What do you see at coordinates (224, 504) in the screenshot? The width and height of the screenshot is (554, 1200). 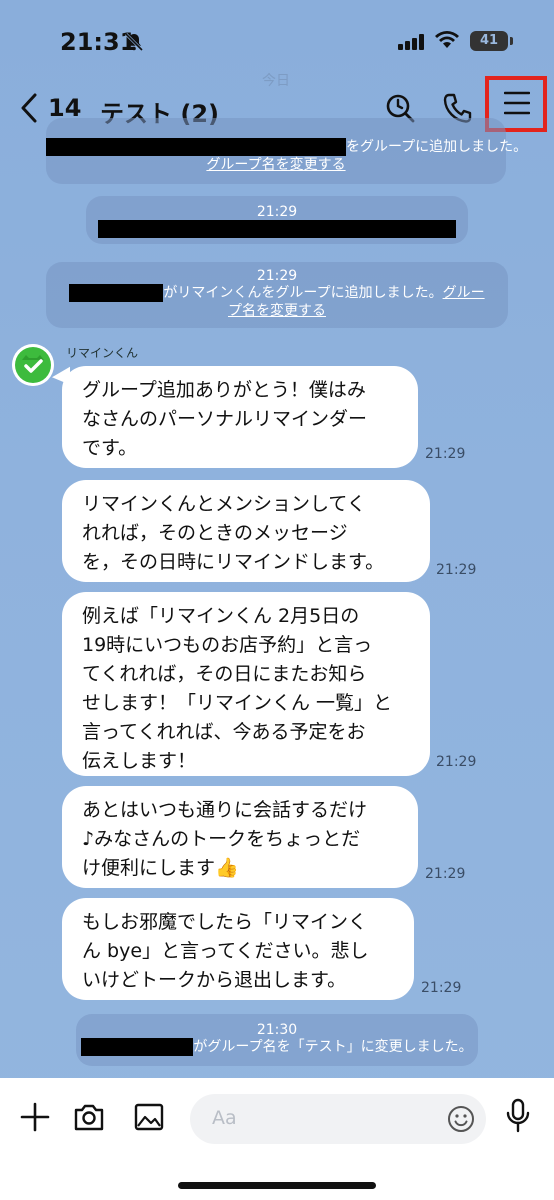 I see `message-line: リマインくんとメンションしてく` at bounding box center [224, 504].